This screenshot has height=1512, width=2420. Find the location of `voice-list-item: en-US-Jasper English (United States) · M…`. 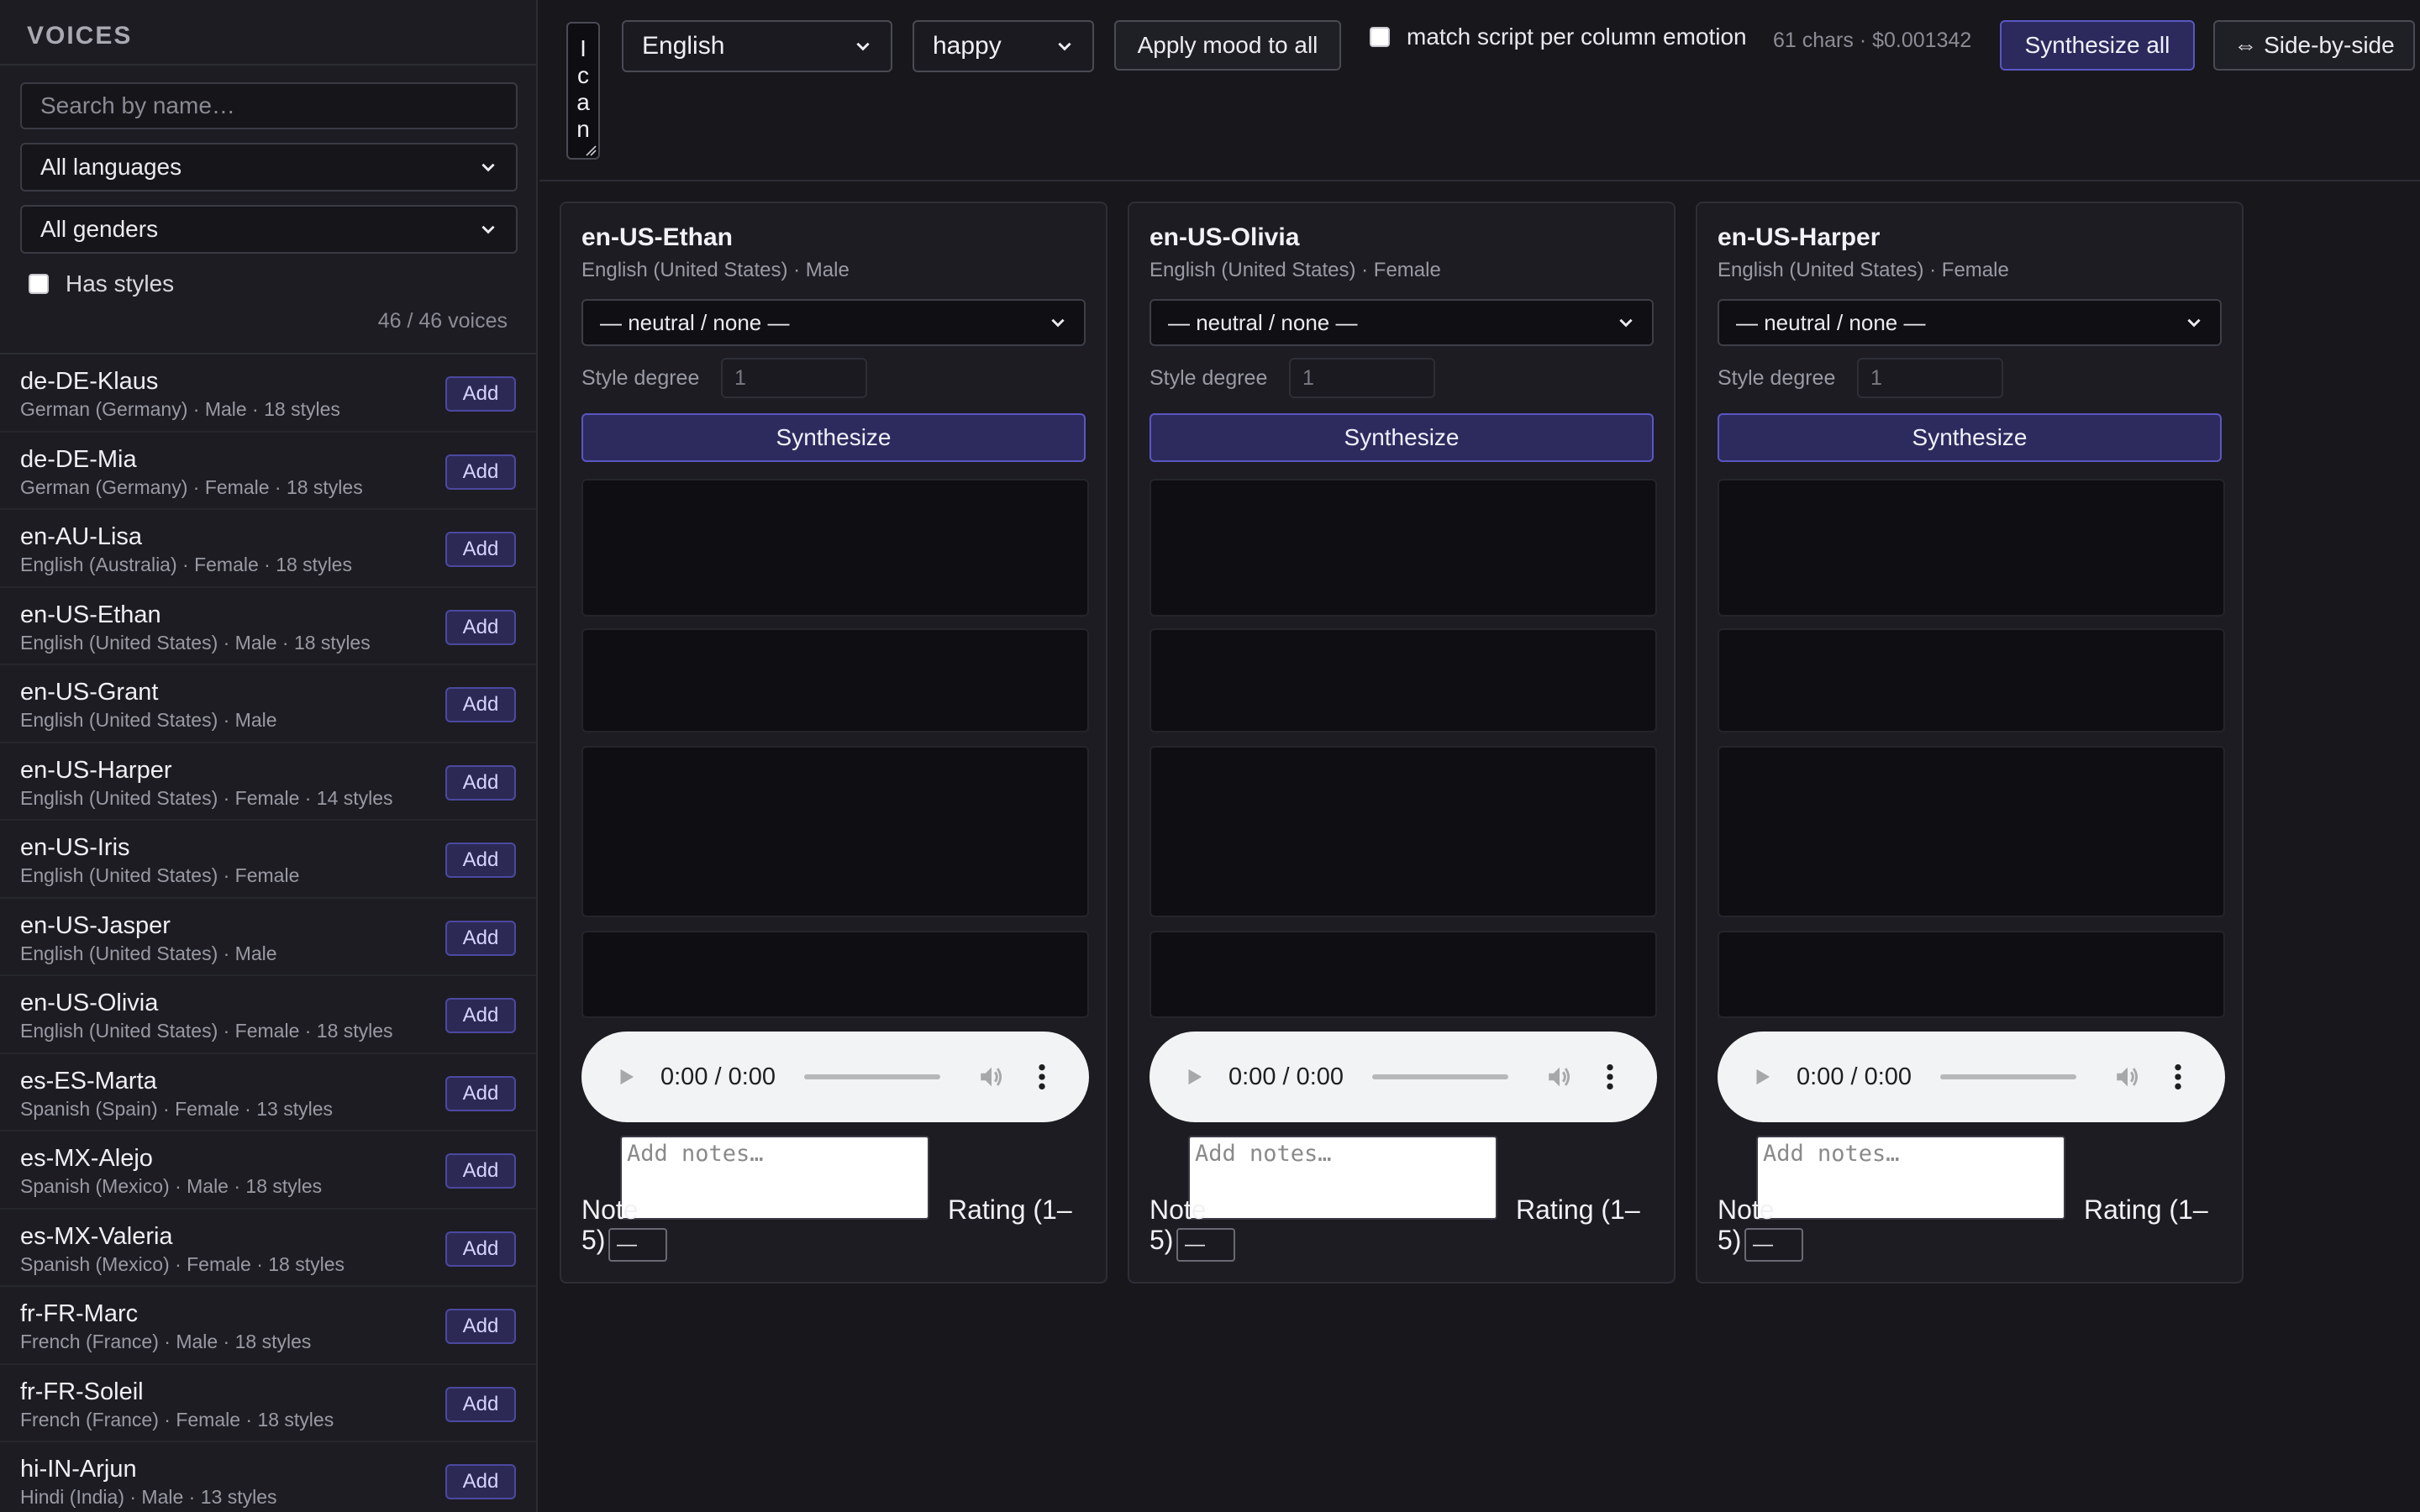

voice-list-item: en-US-Jasper English (United States) · M… is located at coordinates (268, 937).